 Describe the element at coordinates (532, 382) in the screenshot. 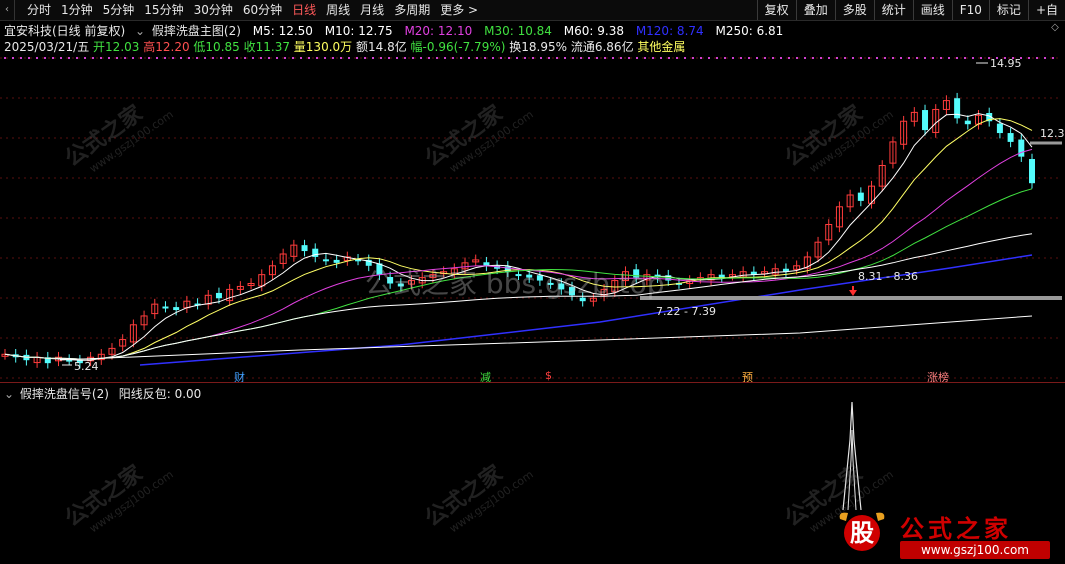

I see `panel-divider` at that location.